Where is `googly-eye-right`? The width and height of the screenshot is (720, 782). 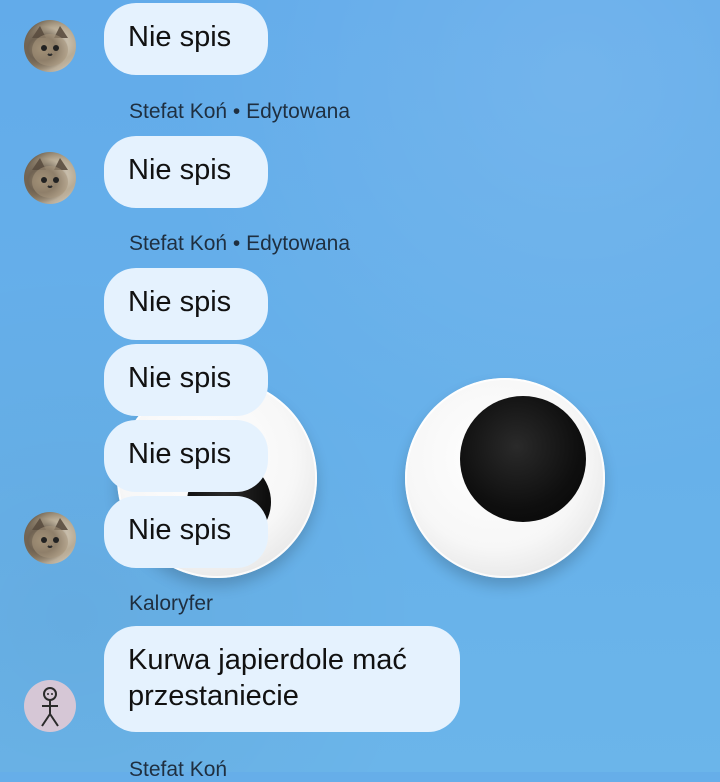 googly-eye-right is located at coordinates (505, 478).